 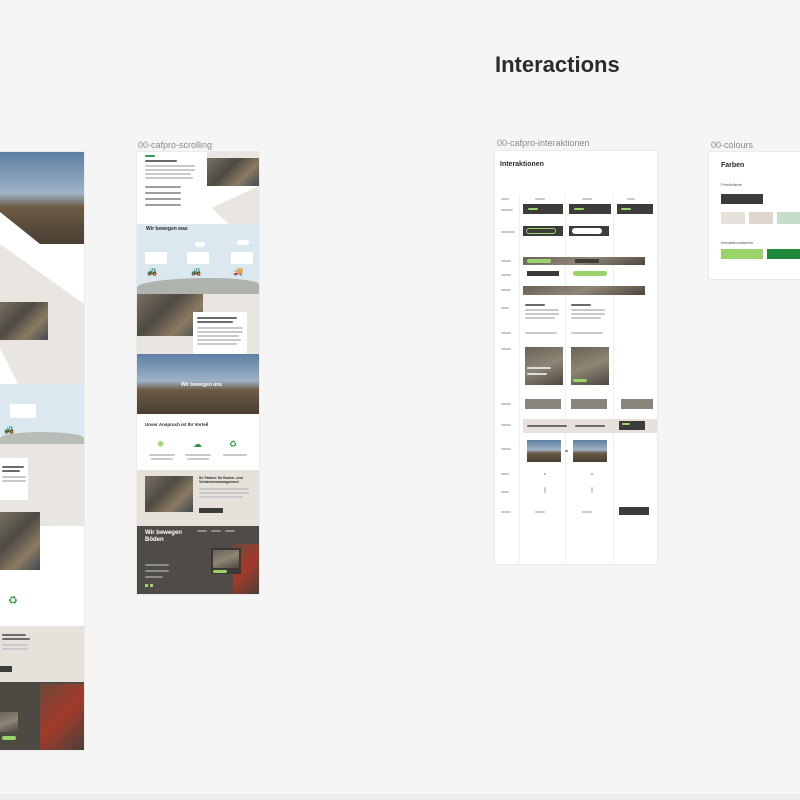 I want to click on hill-scrolling, so click(x=198, y=286).